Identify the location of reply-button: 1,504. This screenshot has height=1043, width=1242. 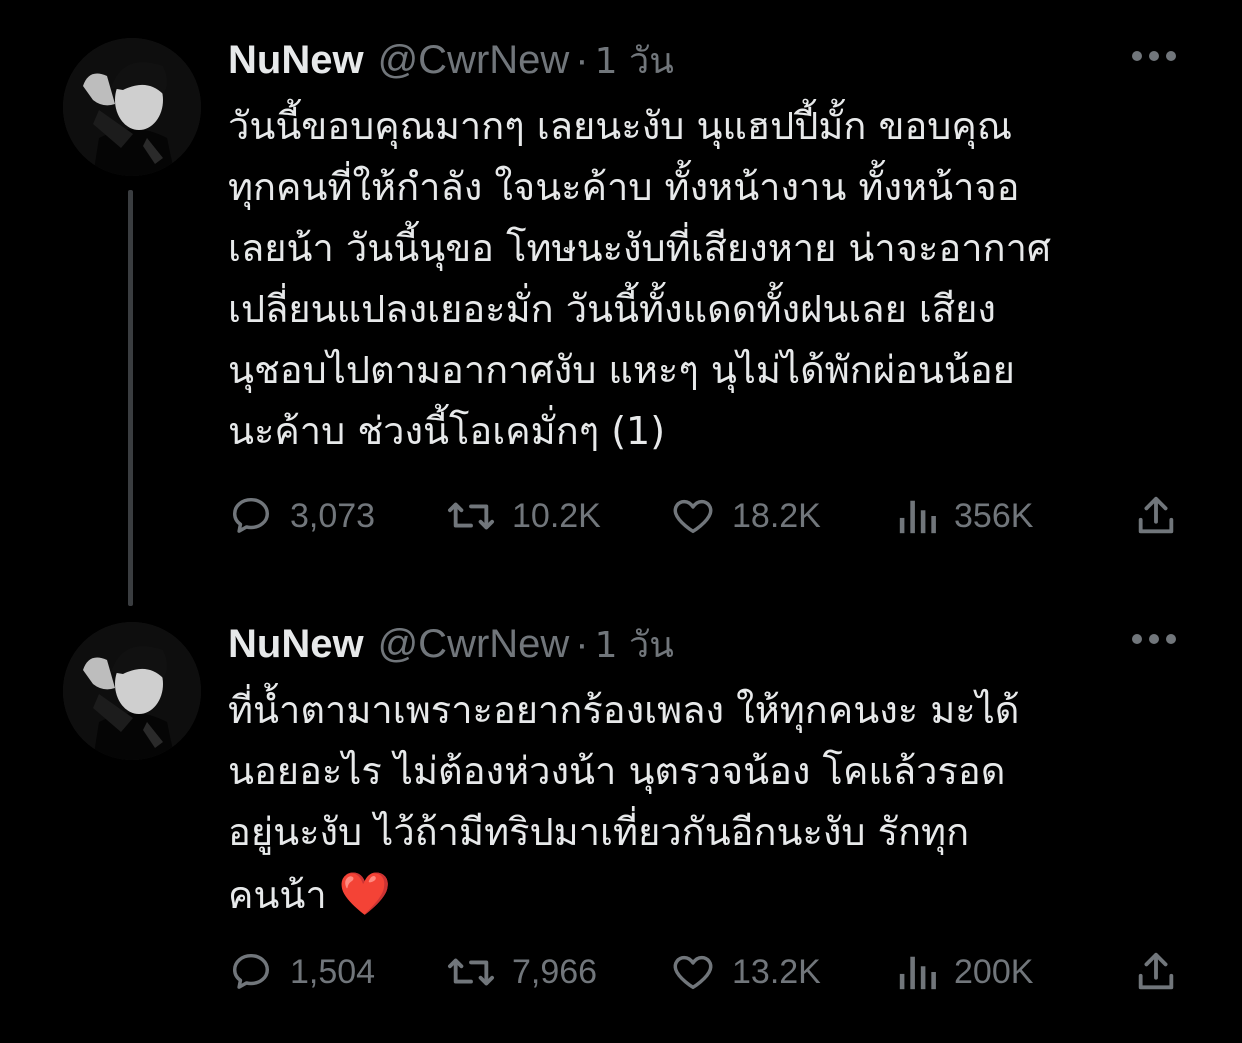
(301, 972).